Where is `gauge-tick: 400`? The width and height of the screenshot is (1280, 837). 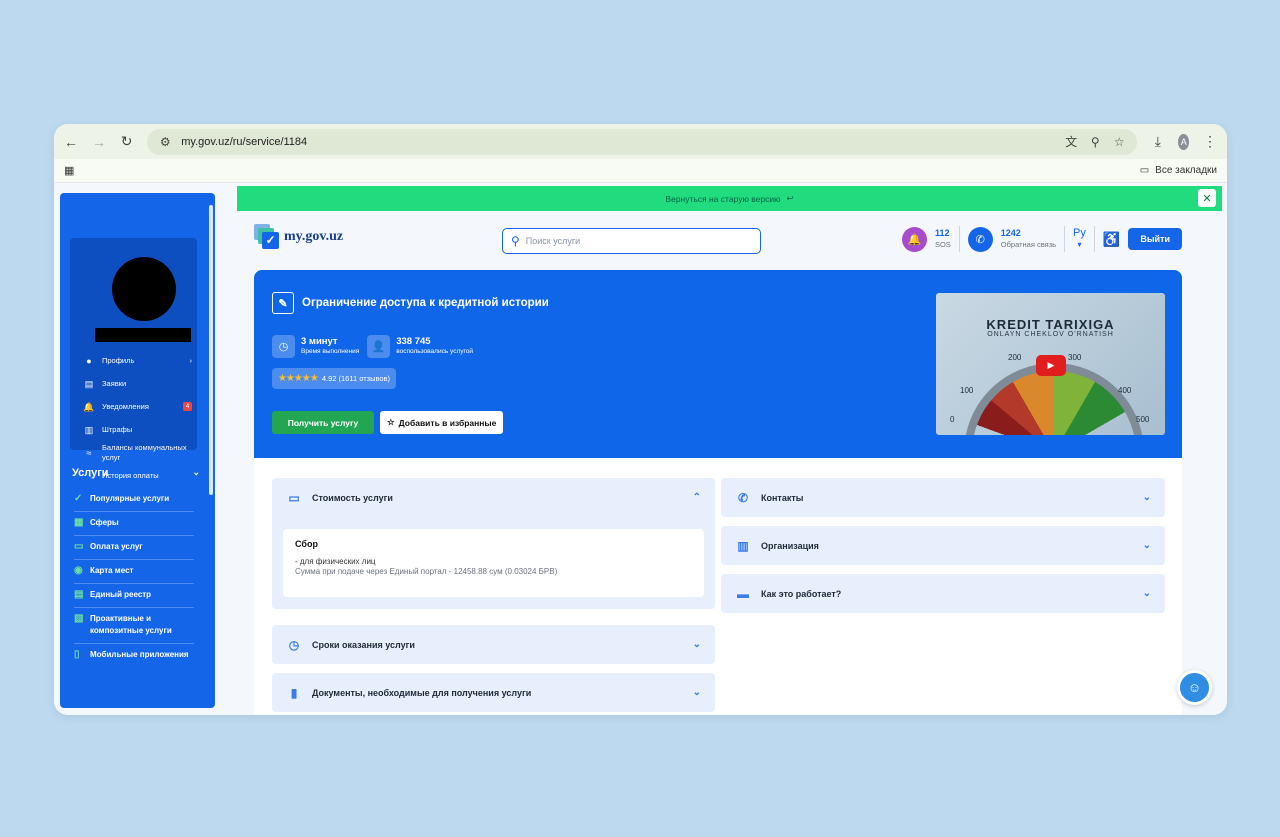
gauge-tick: 400 is located at coordinates (1125, 390).